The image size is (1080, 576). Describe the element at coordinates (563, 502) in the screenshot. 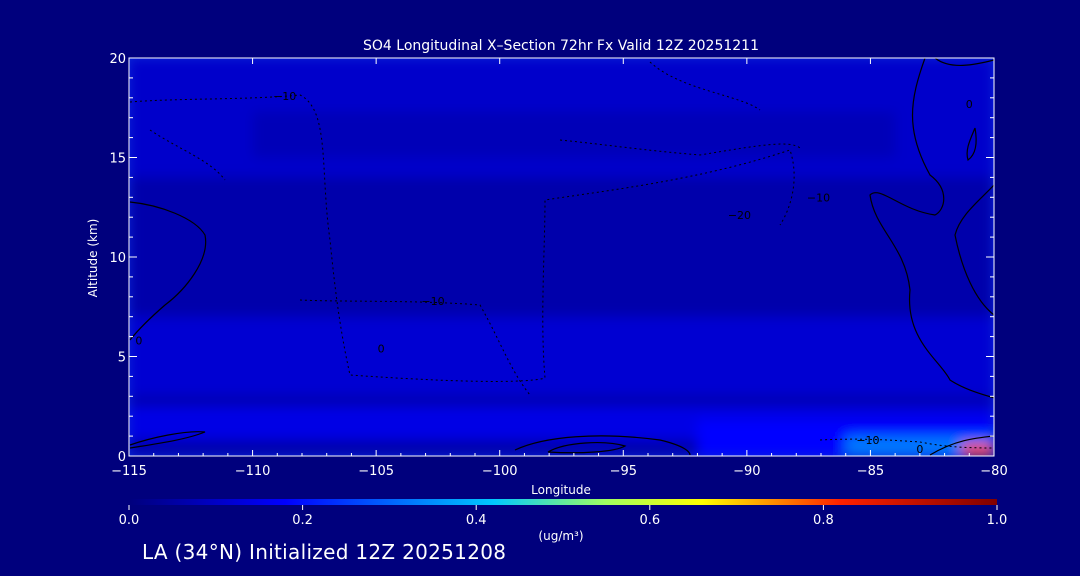

I see `colorbar` at that location.